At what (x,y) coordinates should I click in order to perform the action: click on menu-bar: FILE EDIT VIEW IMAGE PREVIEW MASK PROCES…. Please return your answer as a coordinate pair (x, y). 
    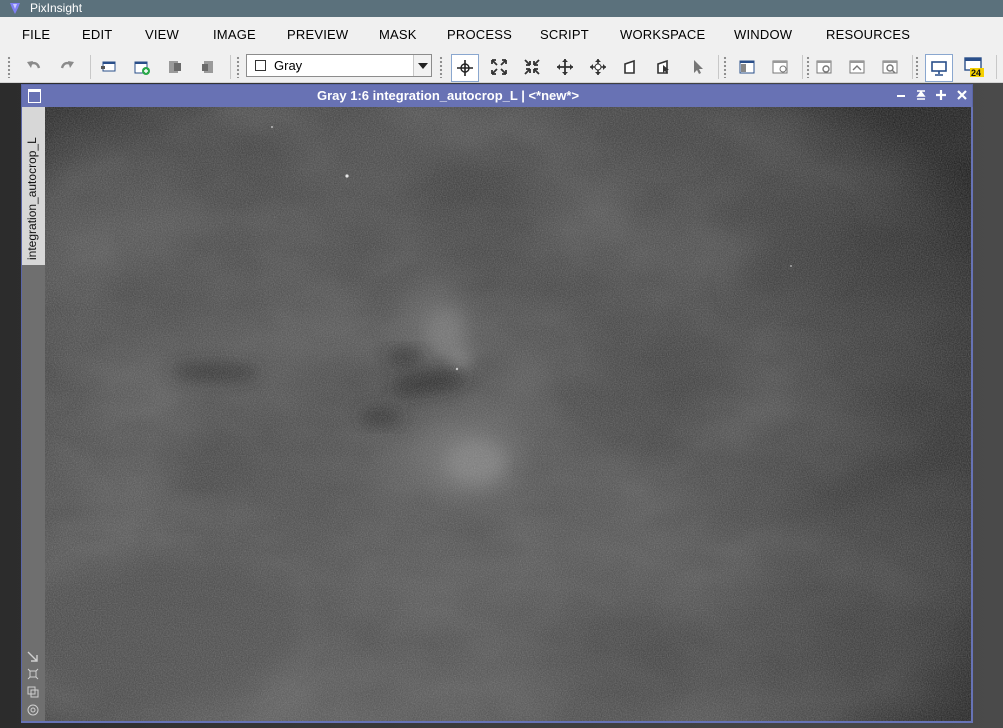
    Looking at the image, I should click on (501, 34).